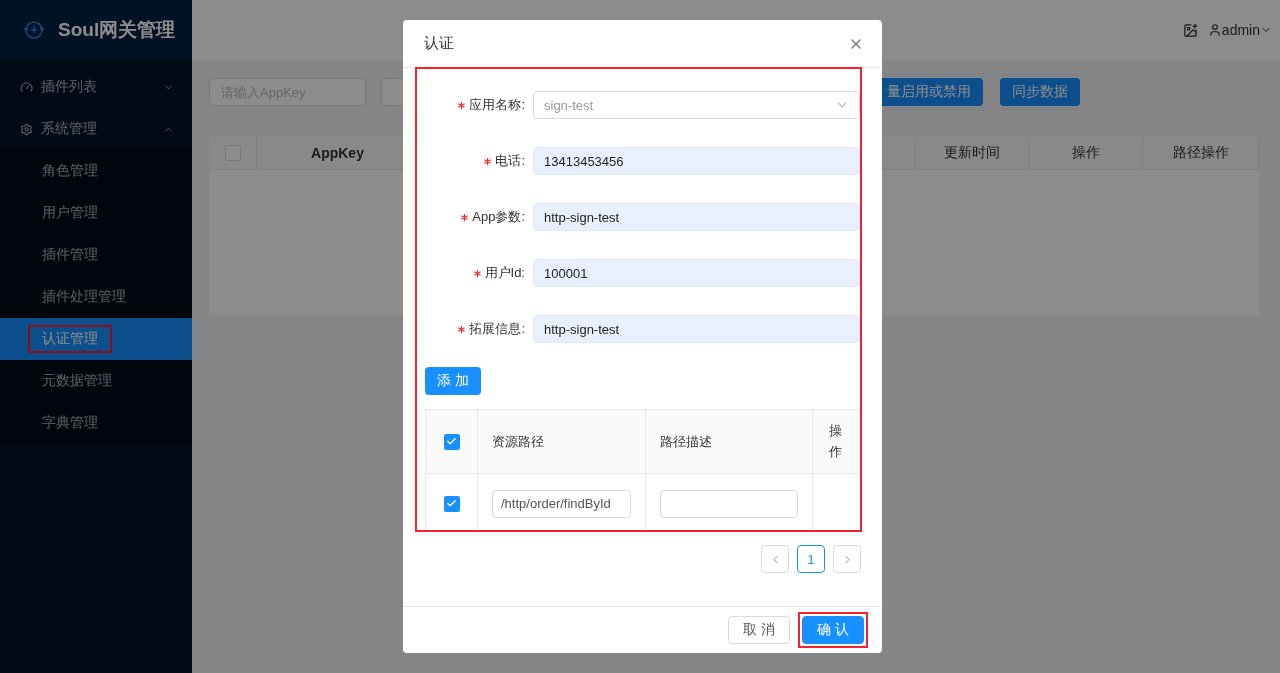 The image size is (1280, 673). What do you see at coordinates (96, 87) in the screenshot?
I see `menu-item: 插件列表` at bounding box center [96, 87].